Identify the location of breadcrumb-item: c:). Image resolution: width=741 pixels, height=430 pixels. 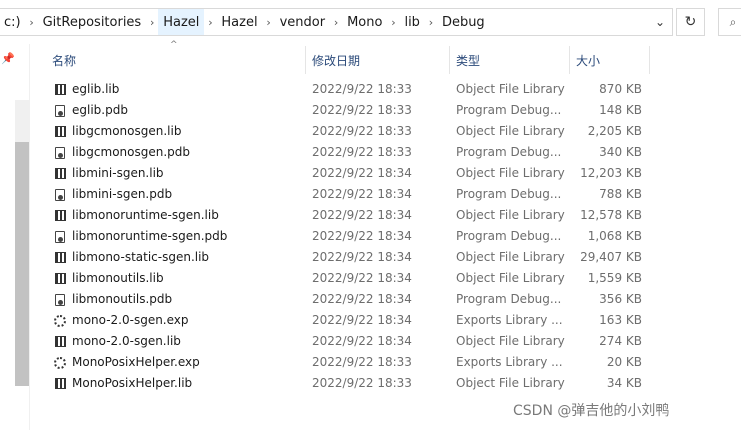
(13, 22).